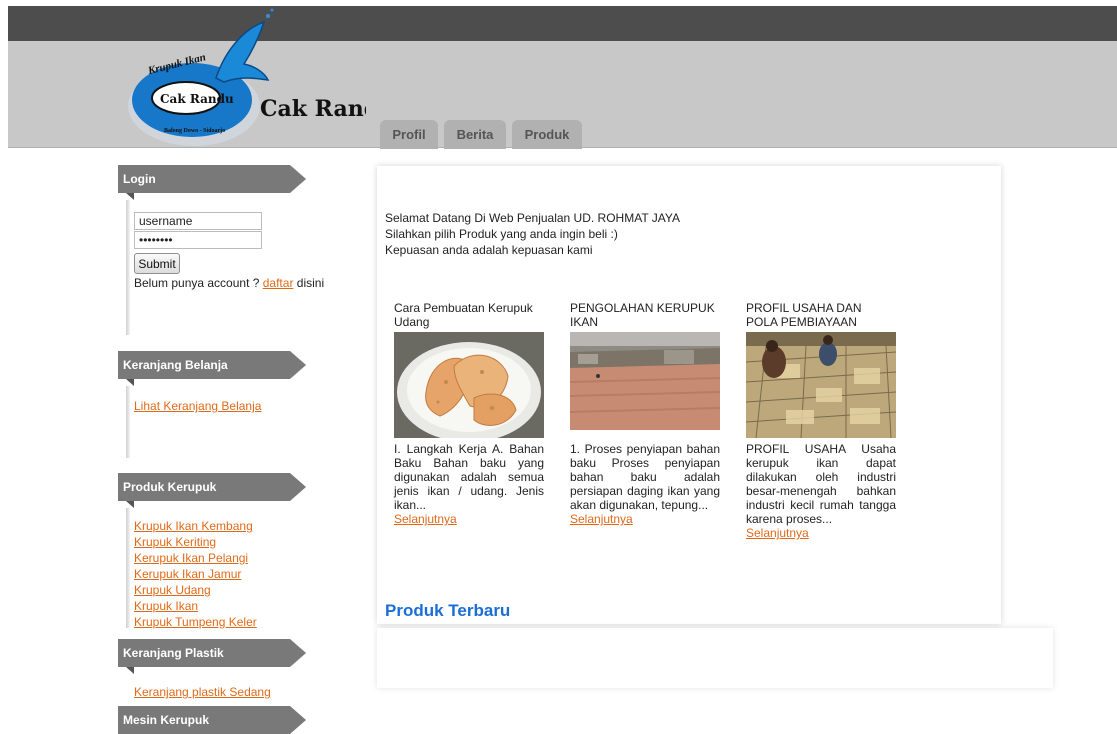 This screenshot has height=734, width=1117. I want to click on article-image-workers, so click(821, 385).